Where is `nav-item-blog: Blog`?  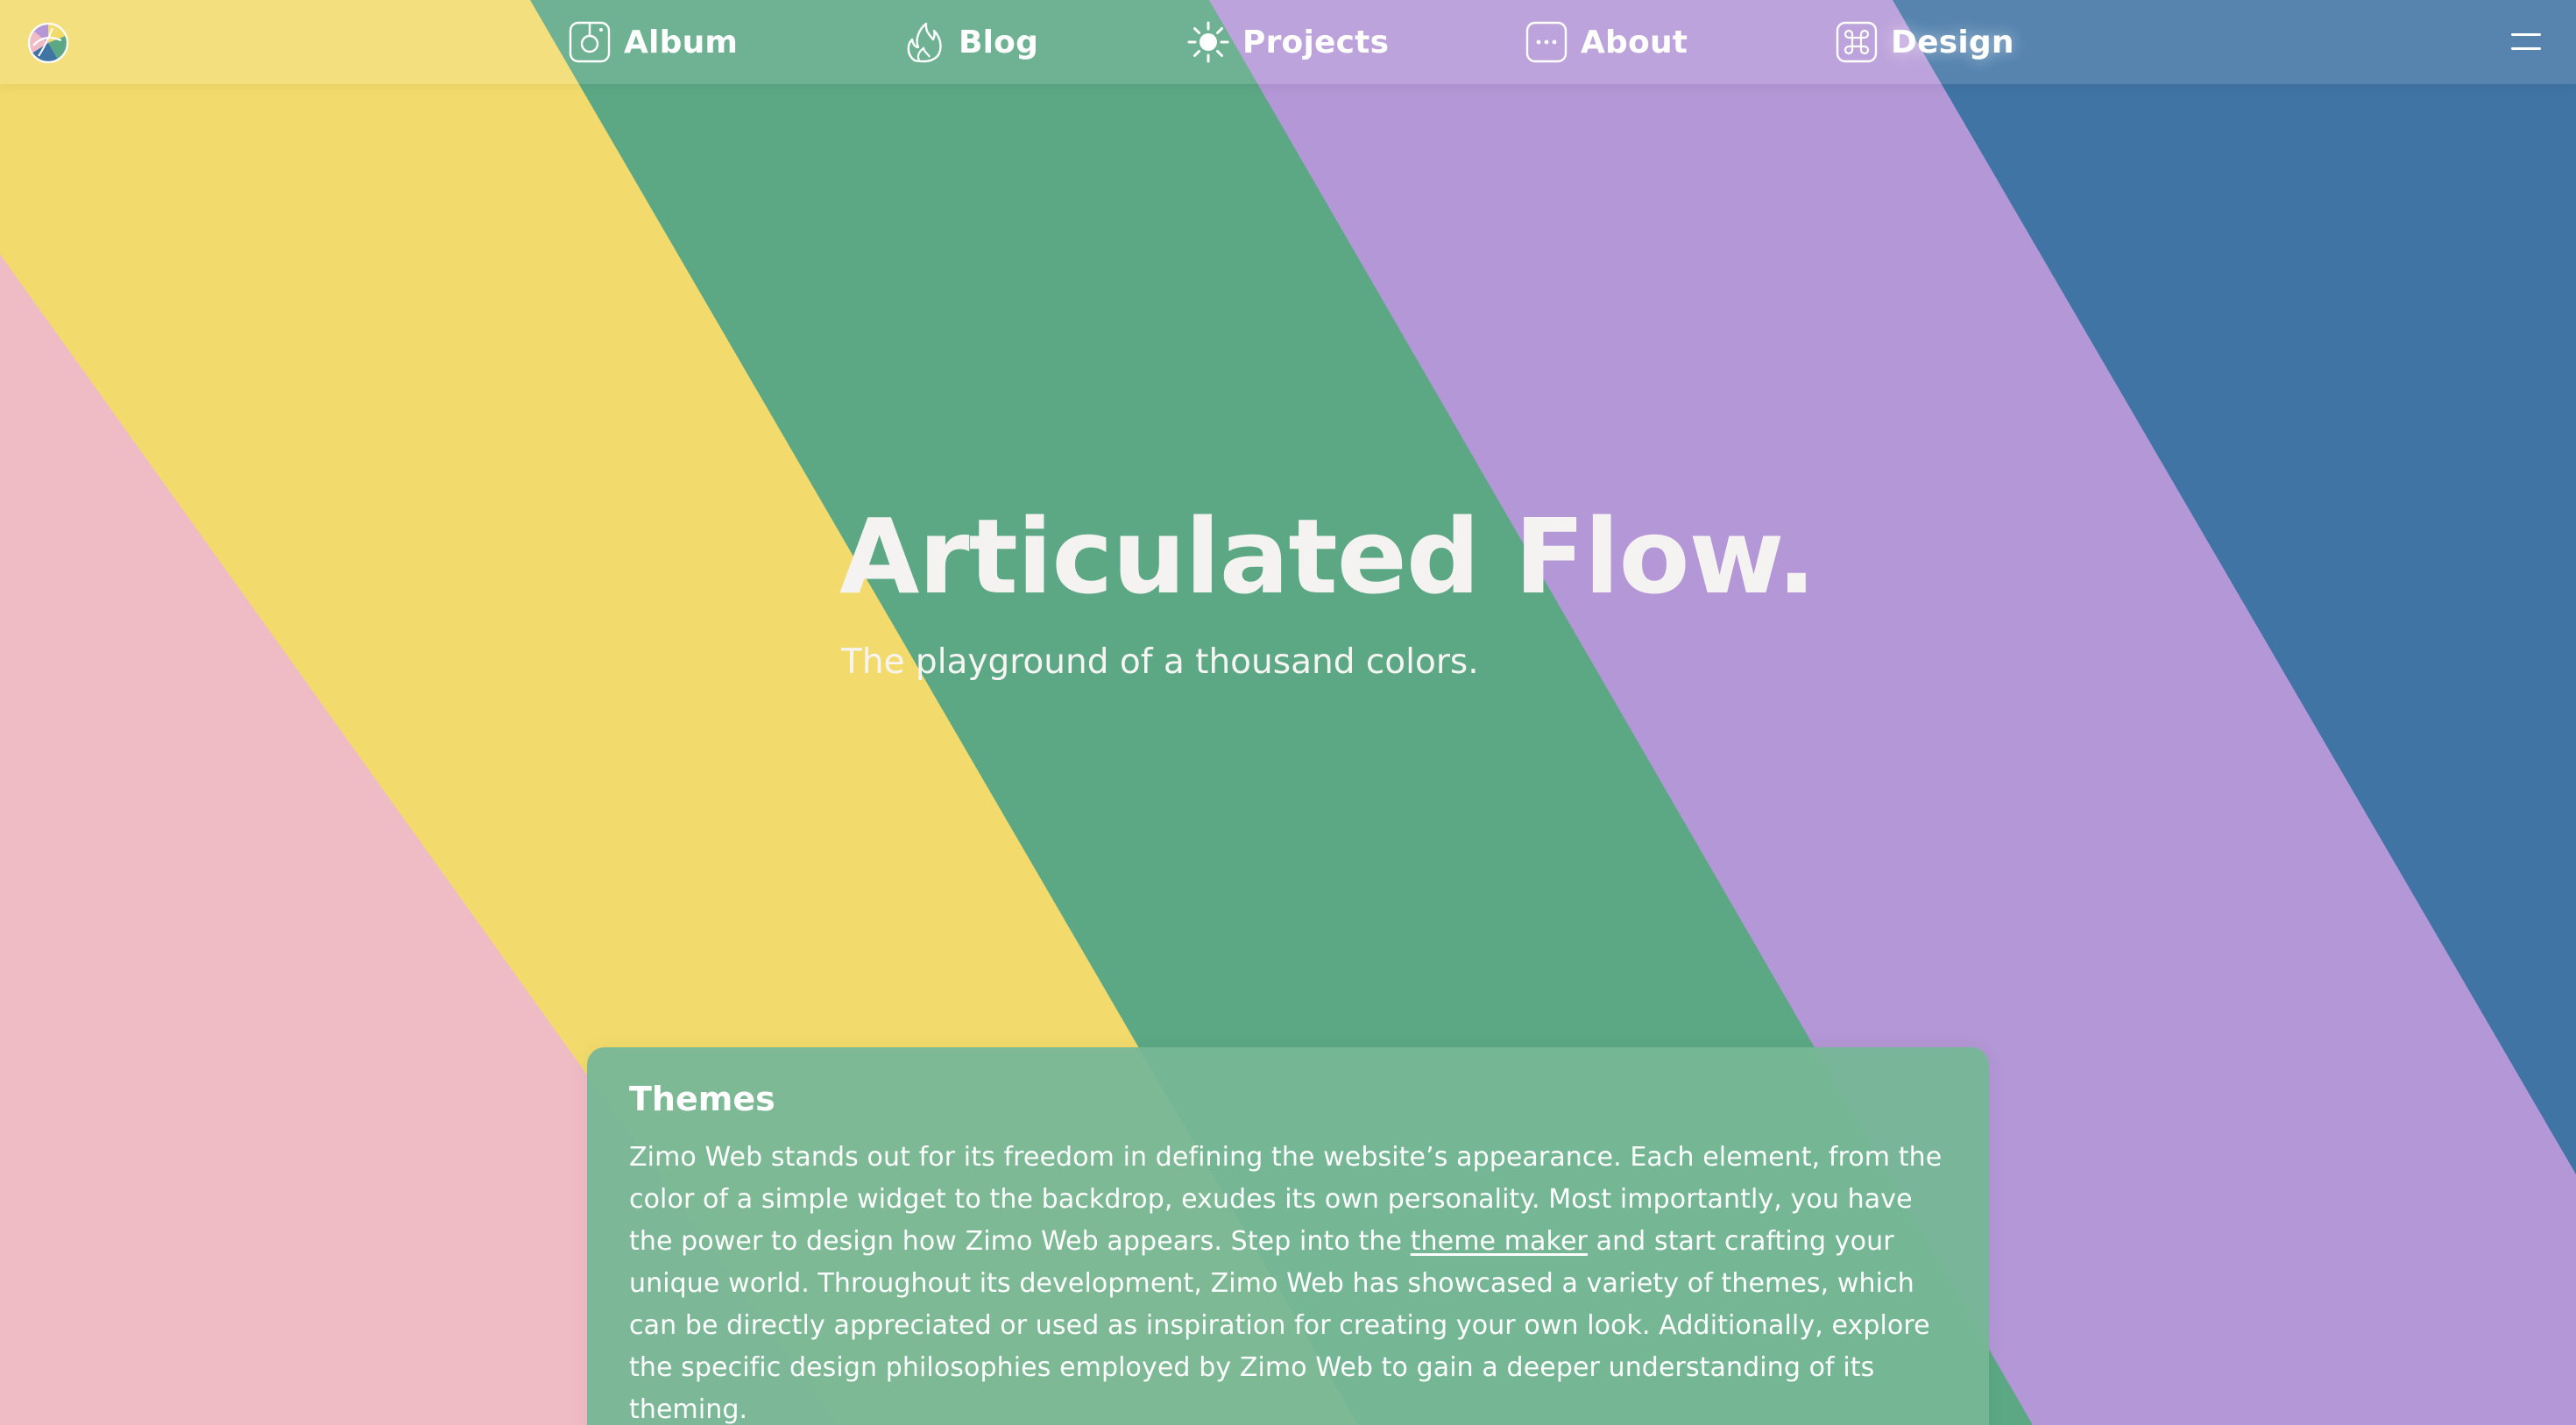
nav-item-blog: Blog is located at coordinates (970, 42).